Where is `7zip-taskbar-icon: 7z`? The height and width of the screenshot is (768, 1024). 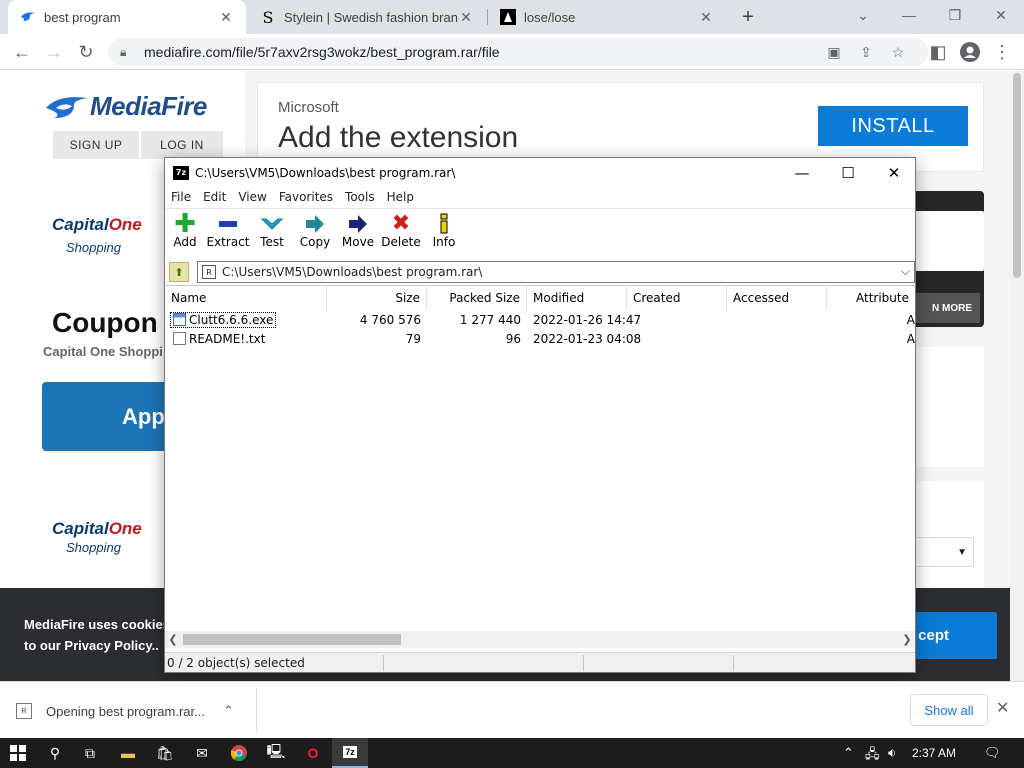
7zip-taskbar-icon: 7z is located at coordinates (350, 753).